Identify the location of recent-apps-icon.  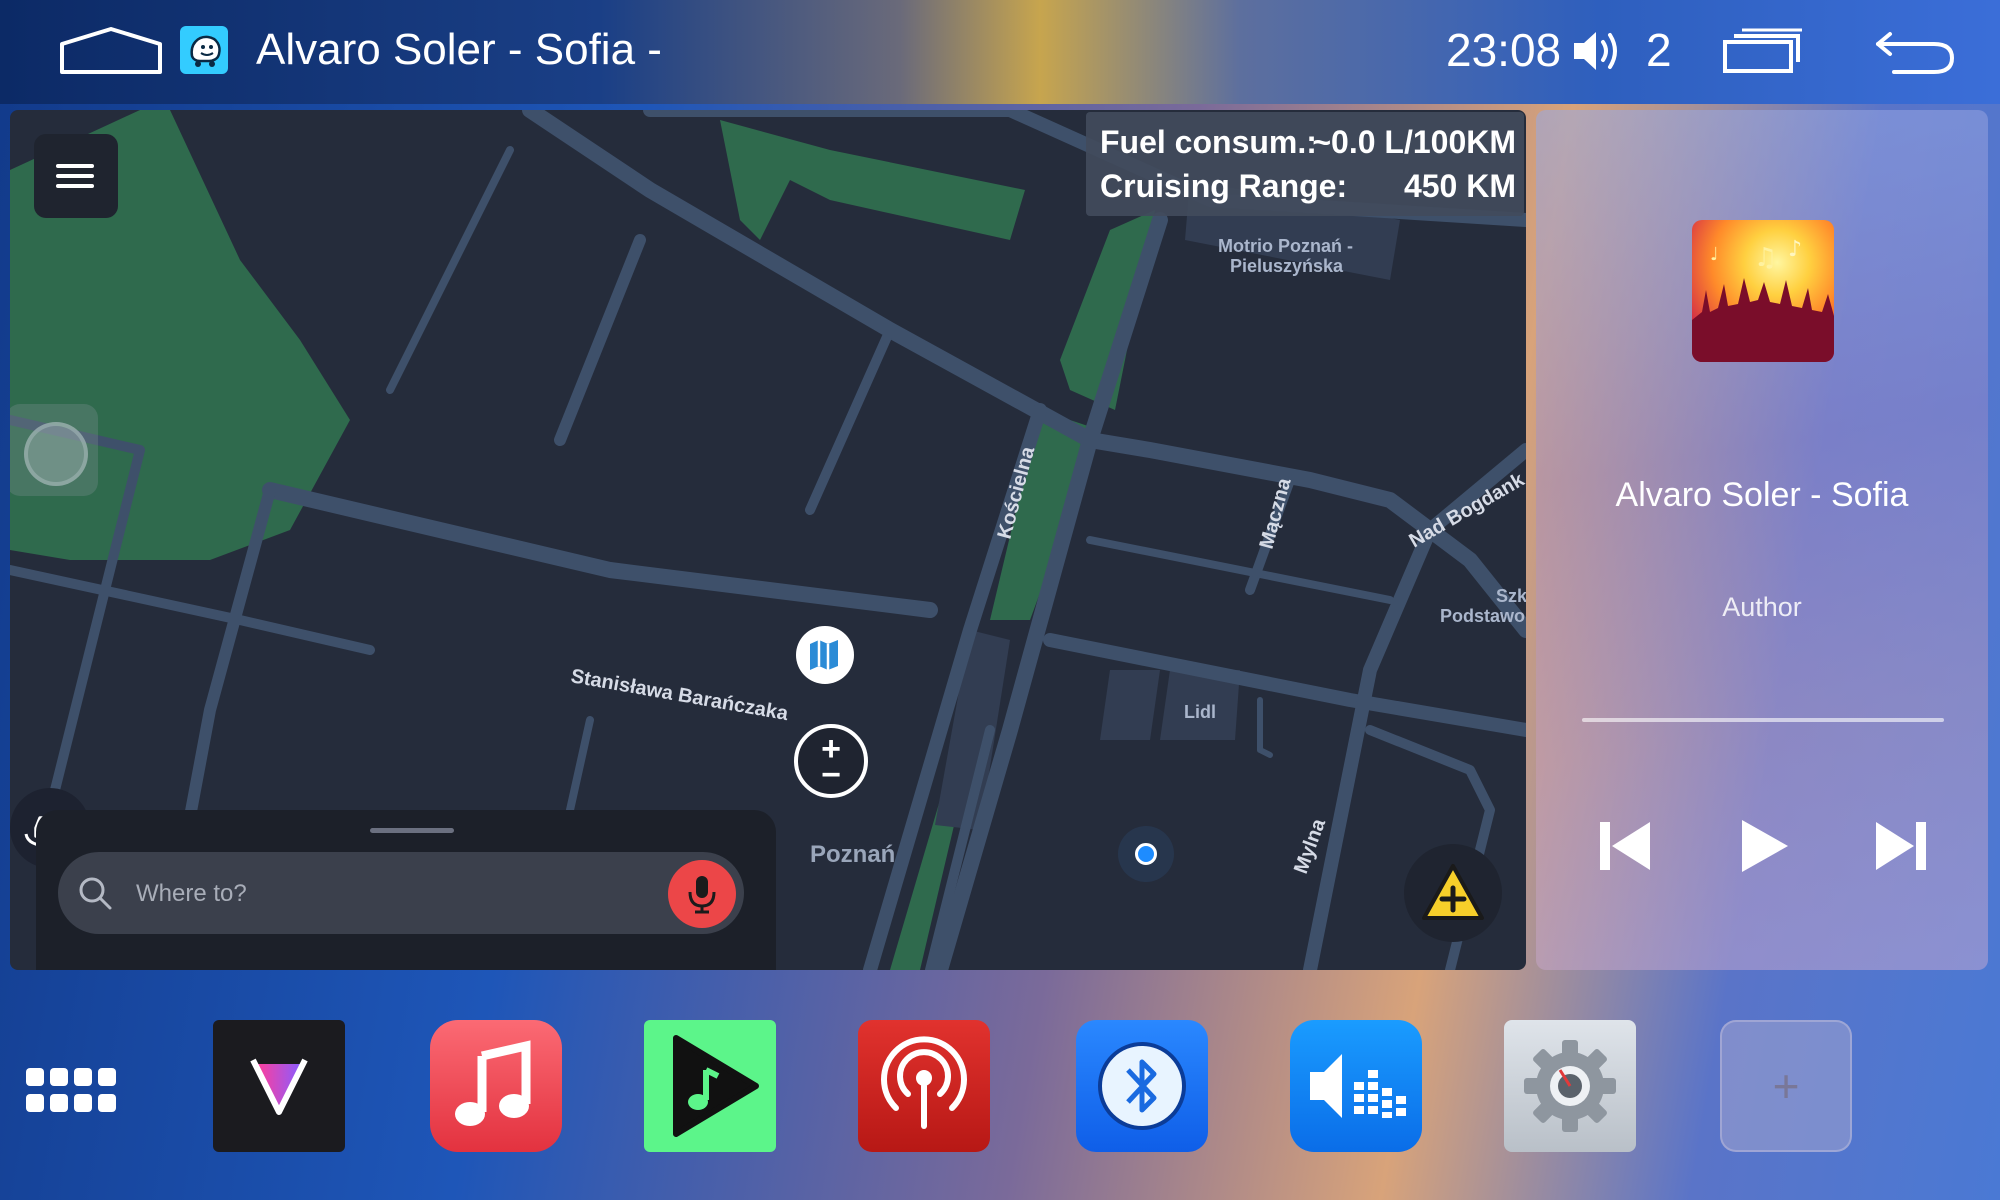
(1763, 51).